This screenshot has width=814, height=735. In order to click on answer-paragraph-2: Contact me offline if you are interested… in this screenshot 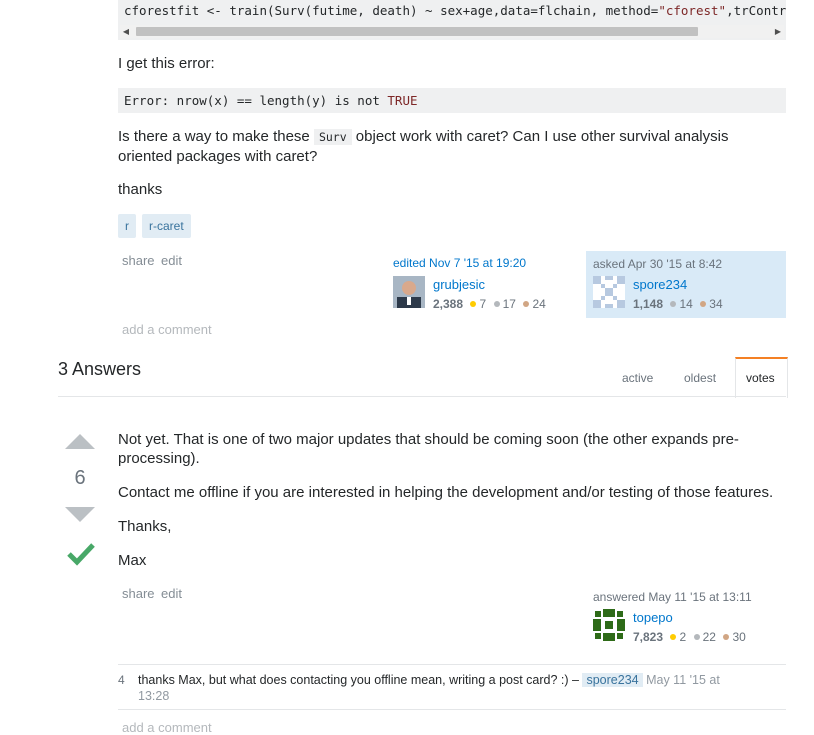, I will do `click(446, 492)`.